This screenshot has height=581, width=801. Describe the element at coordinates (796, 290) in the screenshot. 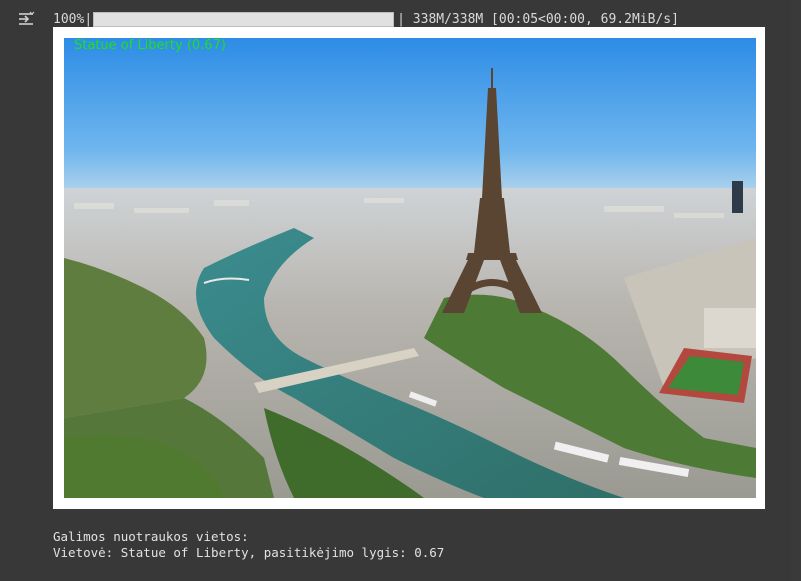

I see `scrollbar` at that location.